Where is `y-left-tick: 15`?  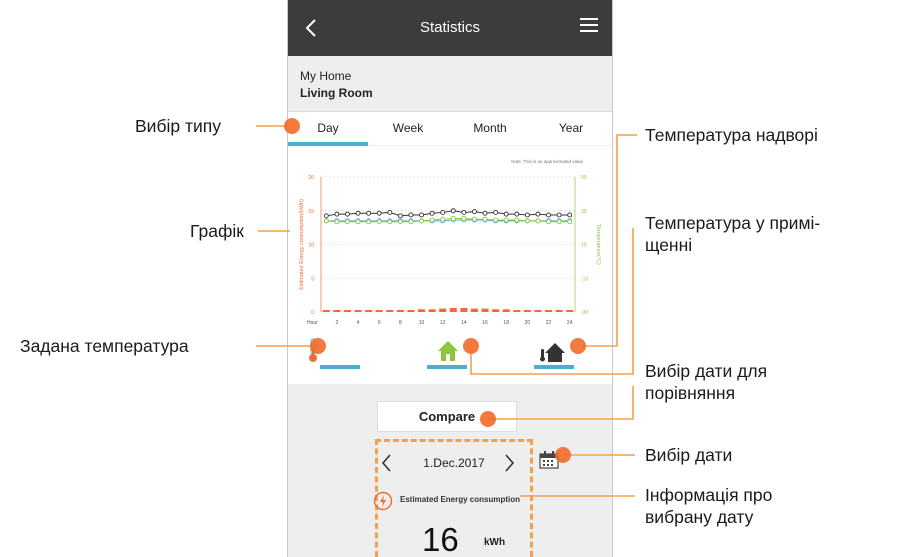
y-left-tick: 15 is located at coordinates (311, 212).